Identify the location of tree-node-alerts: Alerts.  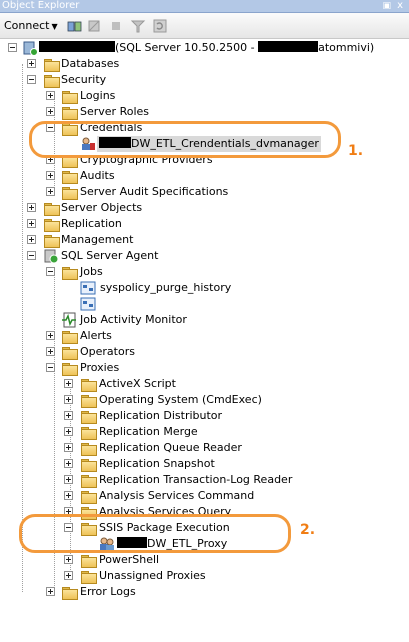
(204, 336).